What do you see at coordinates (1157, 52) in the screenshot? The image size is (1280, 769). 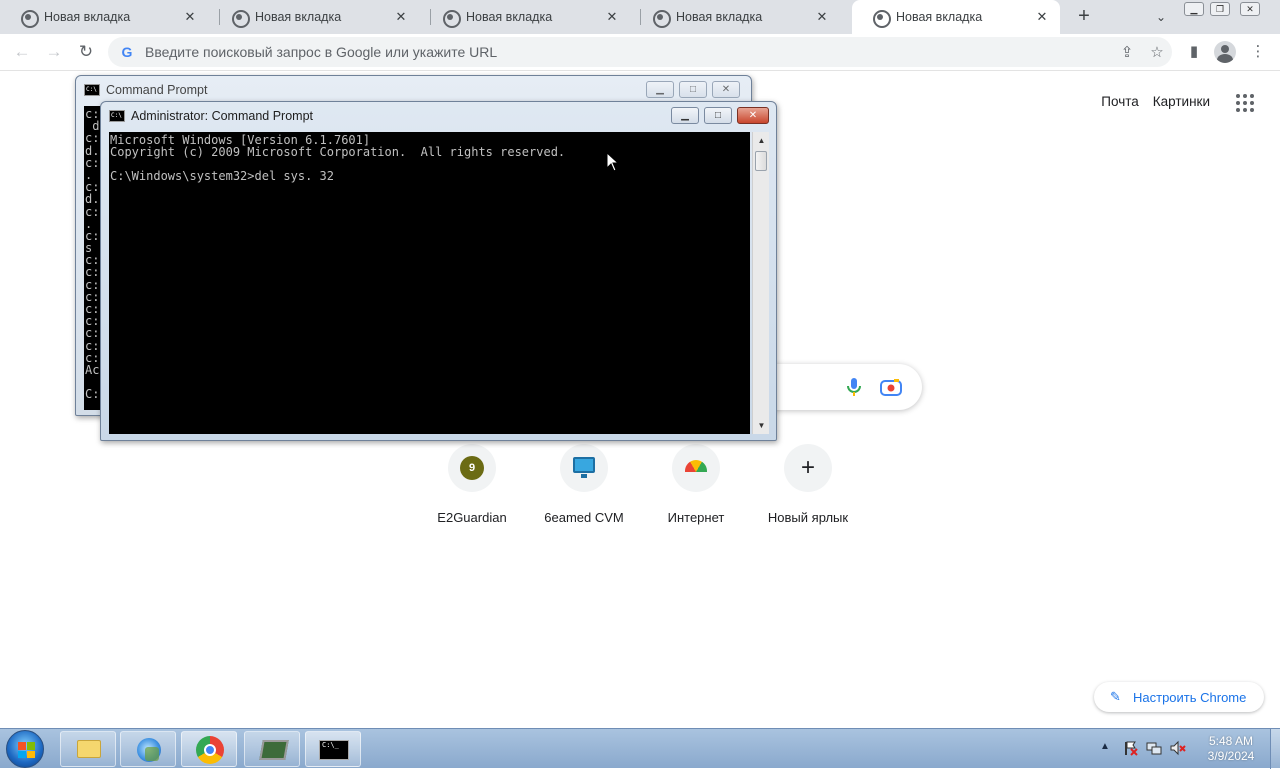 I see `bookmark-star-icon: ☆` at bounding box center [1157, 52].